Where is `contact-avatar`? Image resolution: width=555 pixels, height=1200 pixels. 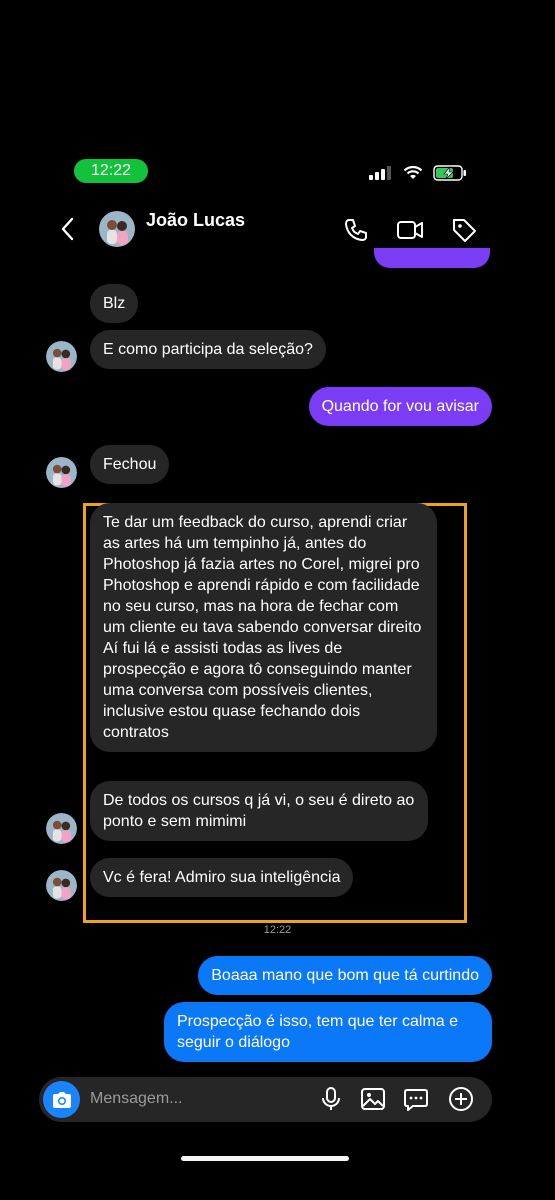
contact-avatar is located at coordinates (117, 229).